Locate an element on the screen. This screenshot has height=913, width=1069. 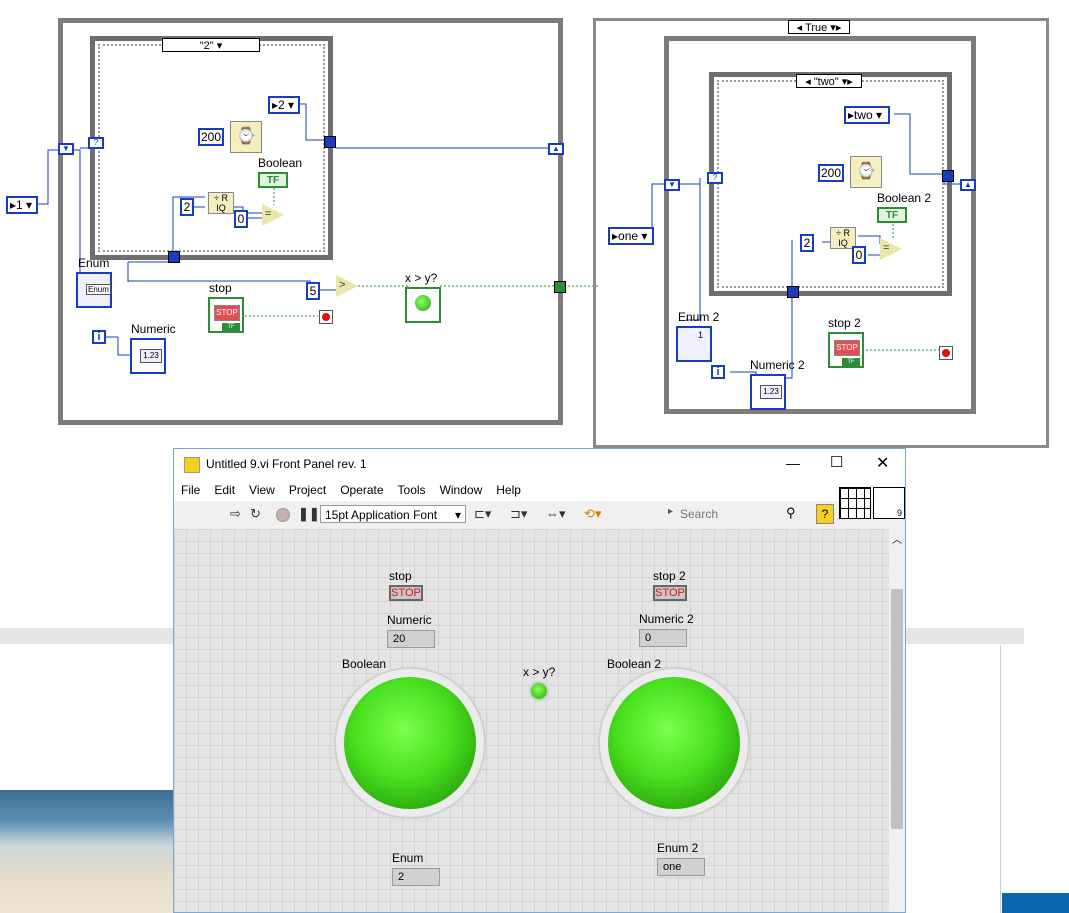
vi-icon: 9 is located at coordinates (889, 503).